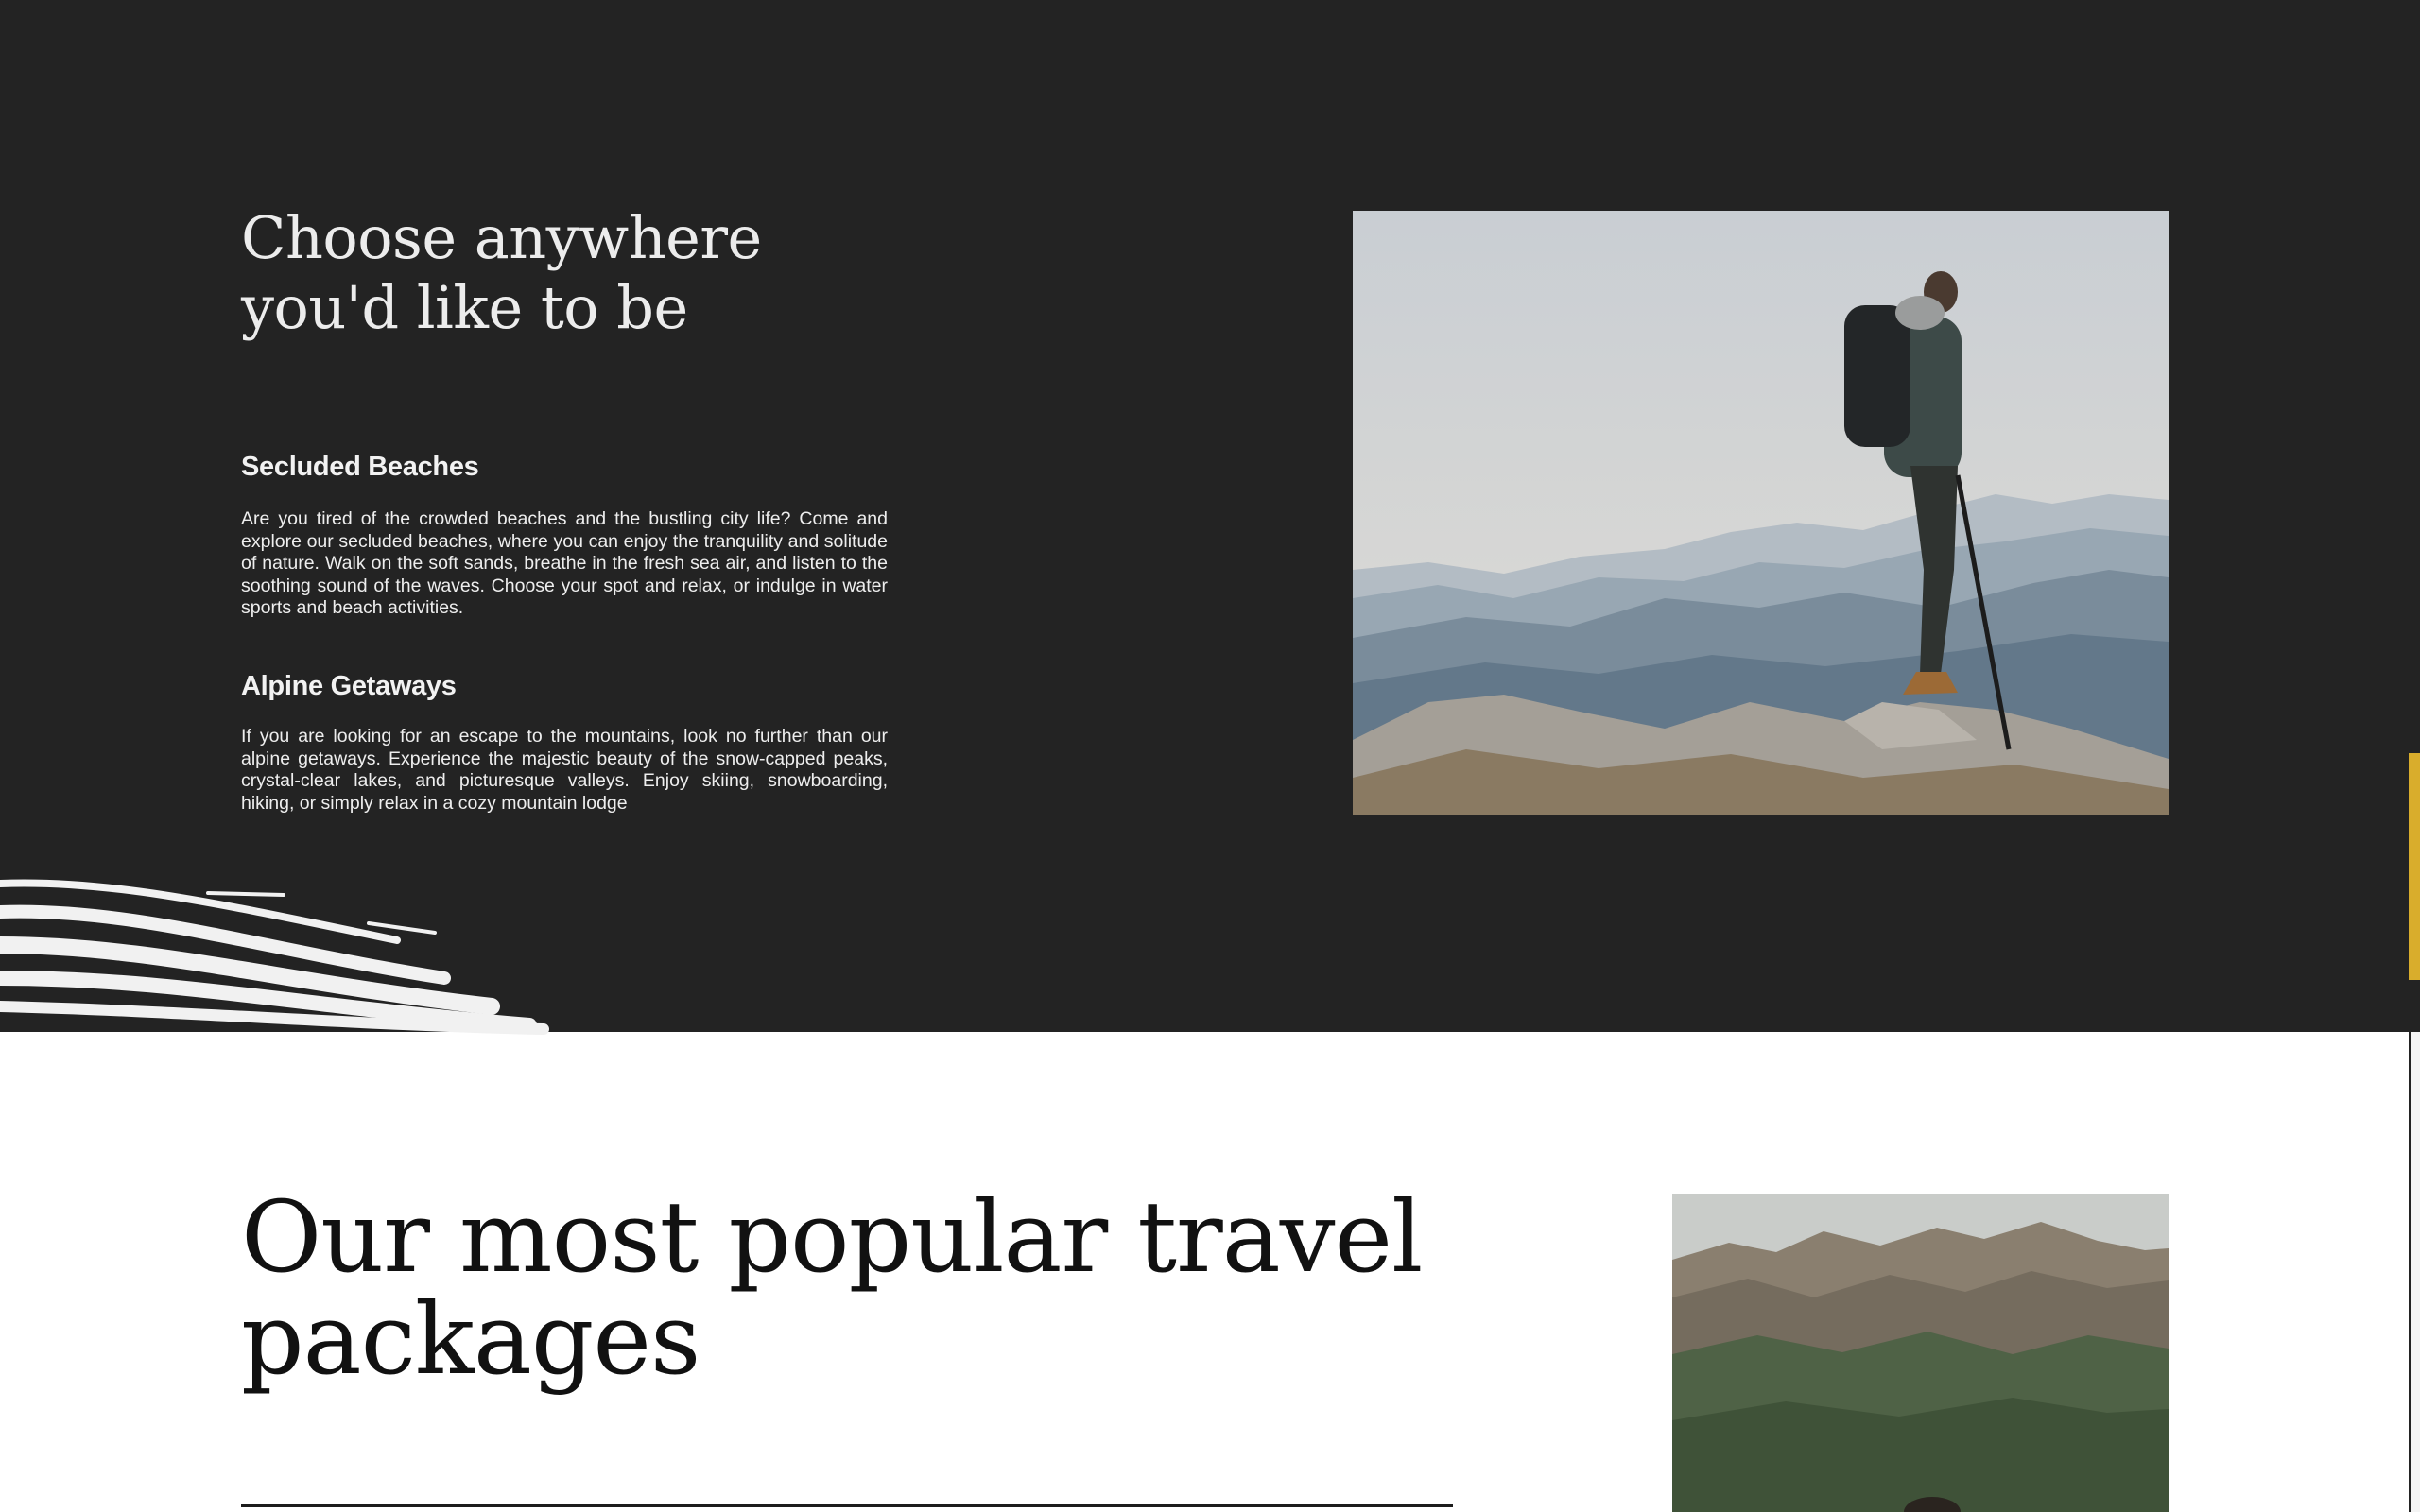 This screenshot has height=1512, width=2420. Describe the element at coordinates (847, 1505) in the screenshot. I see `section-divider` at that location.